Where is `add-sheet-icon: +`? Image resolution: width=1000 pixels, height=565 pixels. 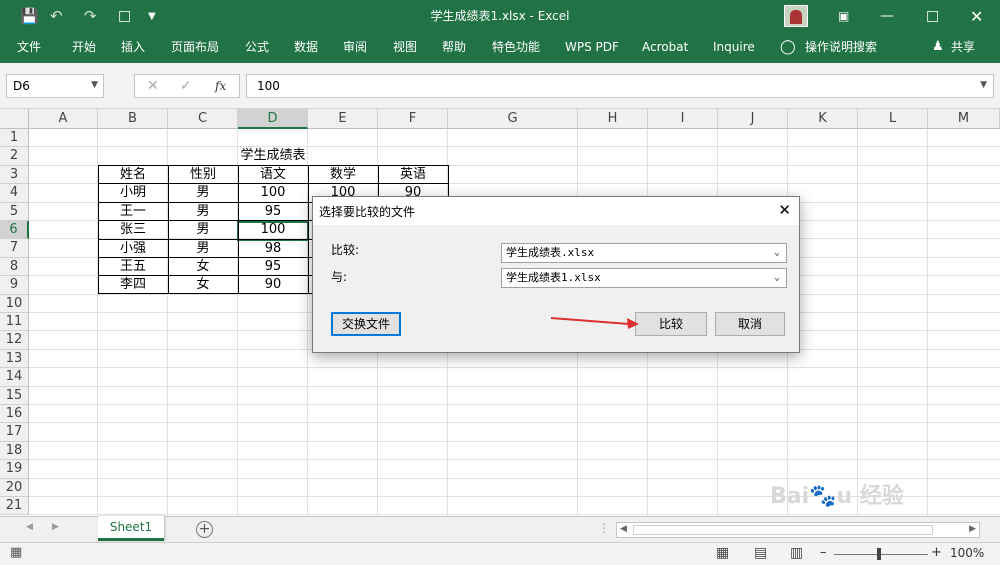 add-sheet-icon: + is located at coordinates (204, 529).